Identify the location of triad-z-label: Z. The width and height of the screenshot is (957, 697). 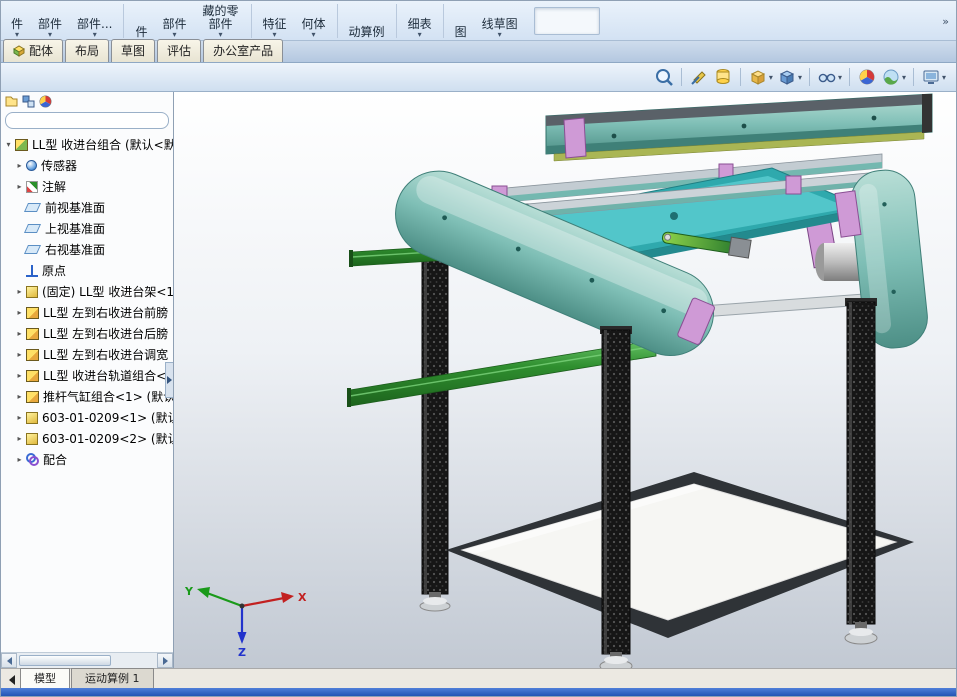
(242, 652).